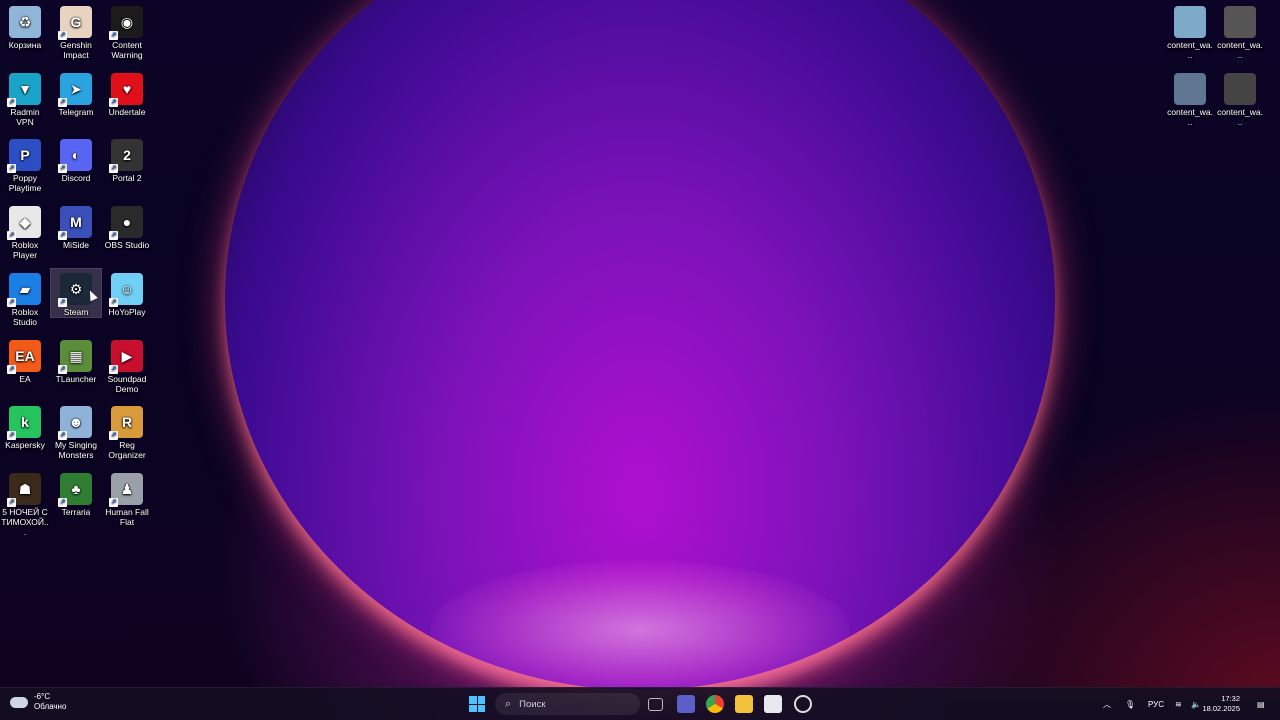 This screenshot has width=1280, height=720. What do you see at coordinates (686, 704) in the screenshot?
I see `teams-icon` at bounding box center [686, 704].